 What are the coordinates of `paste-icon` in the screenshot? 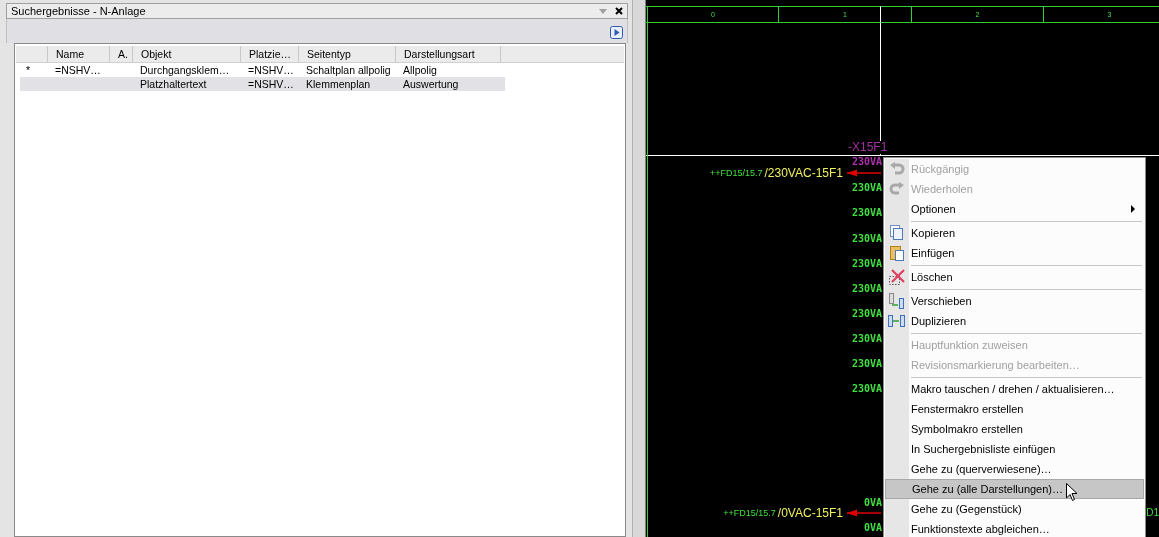 It's located at (897, 253).